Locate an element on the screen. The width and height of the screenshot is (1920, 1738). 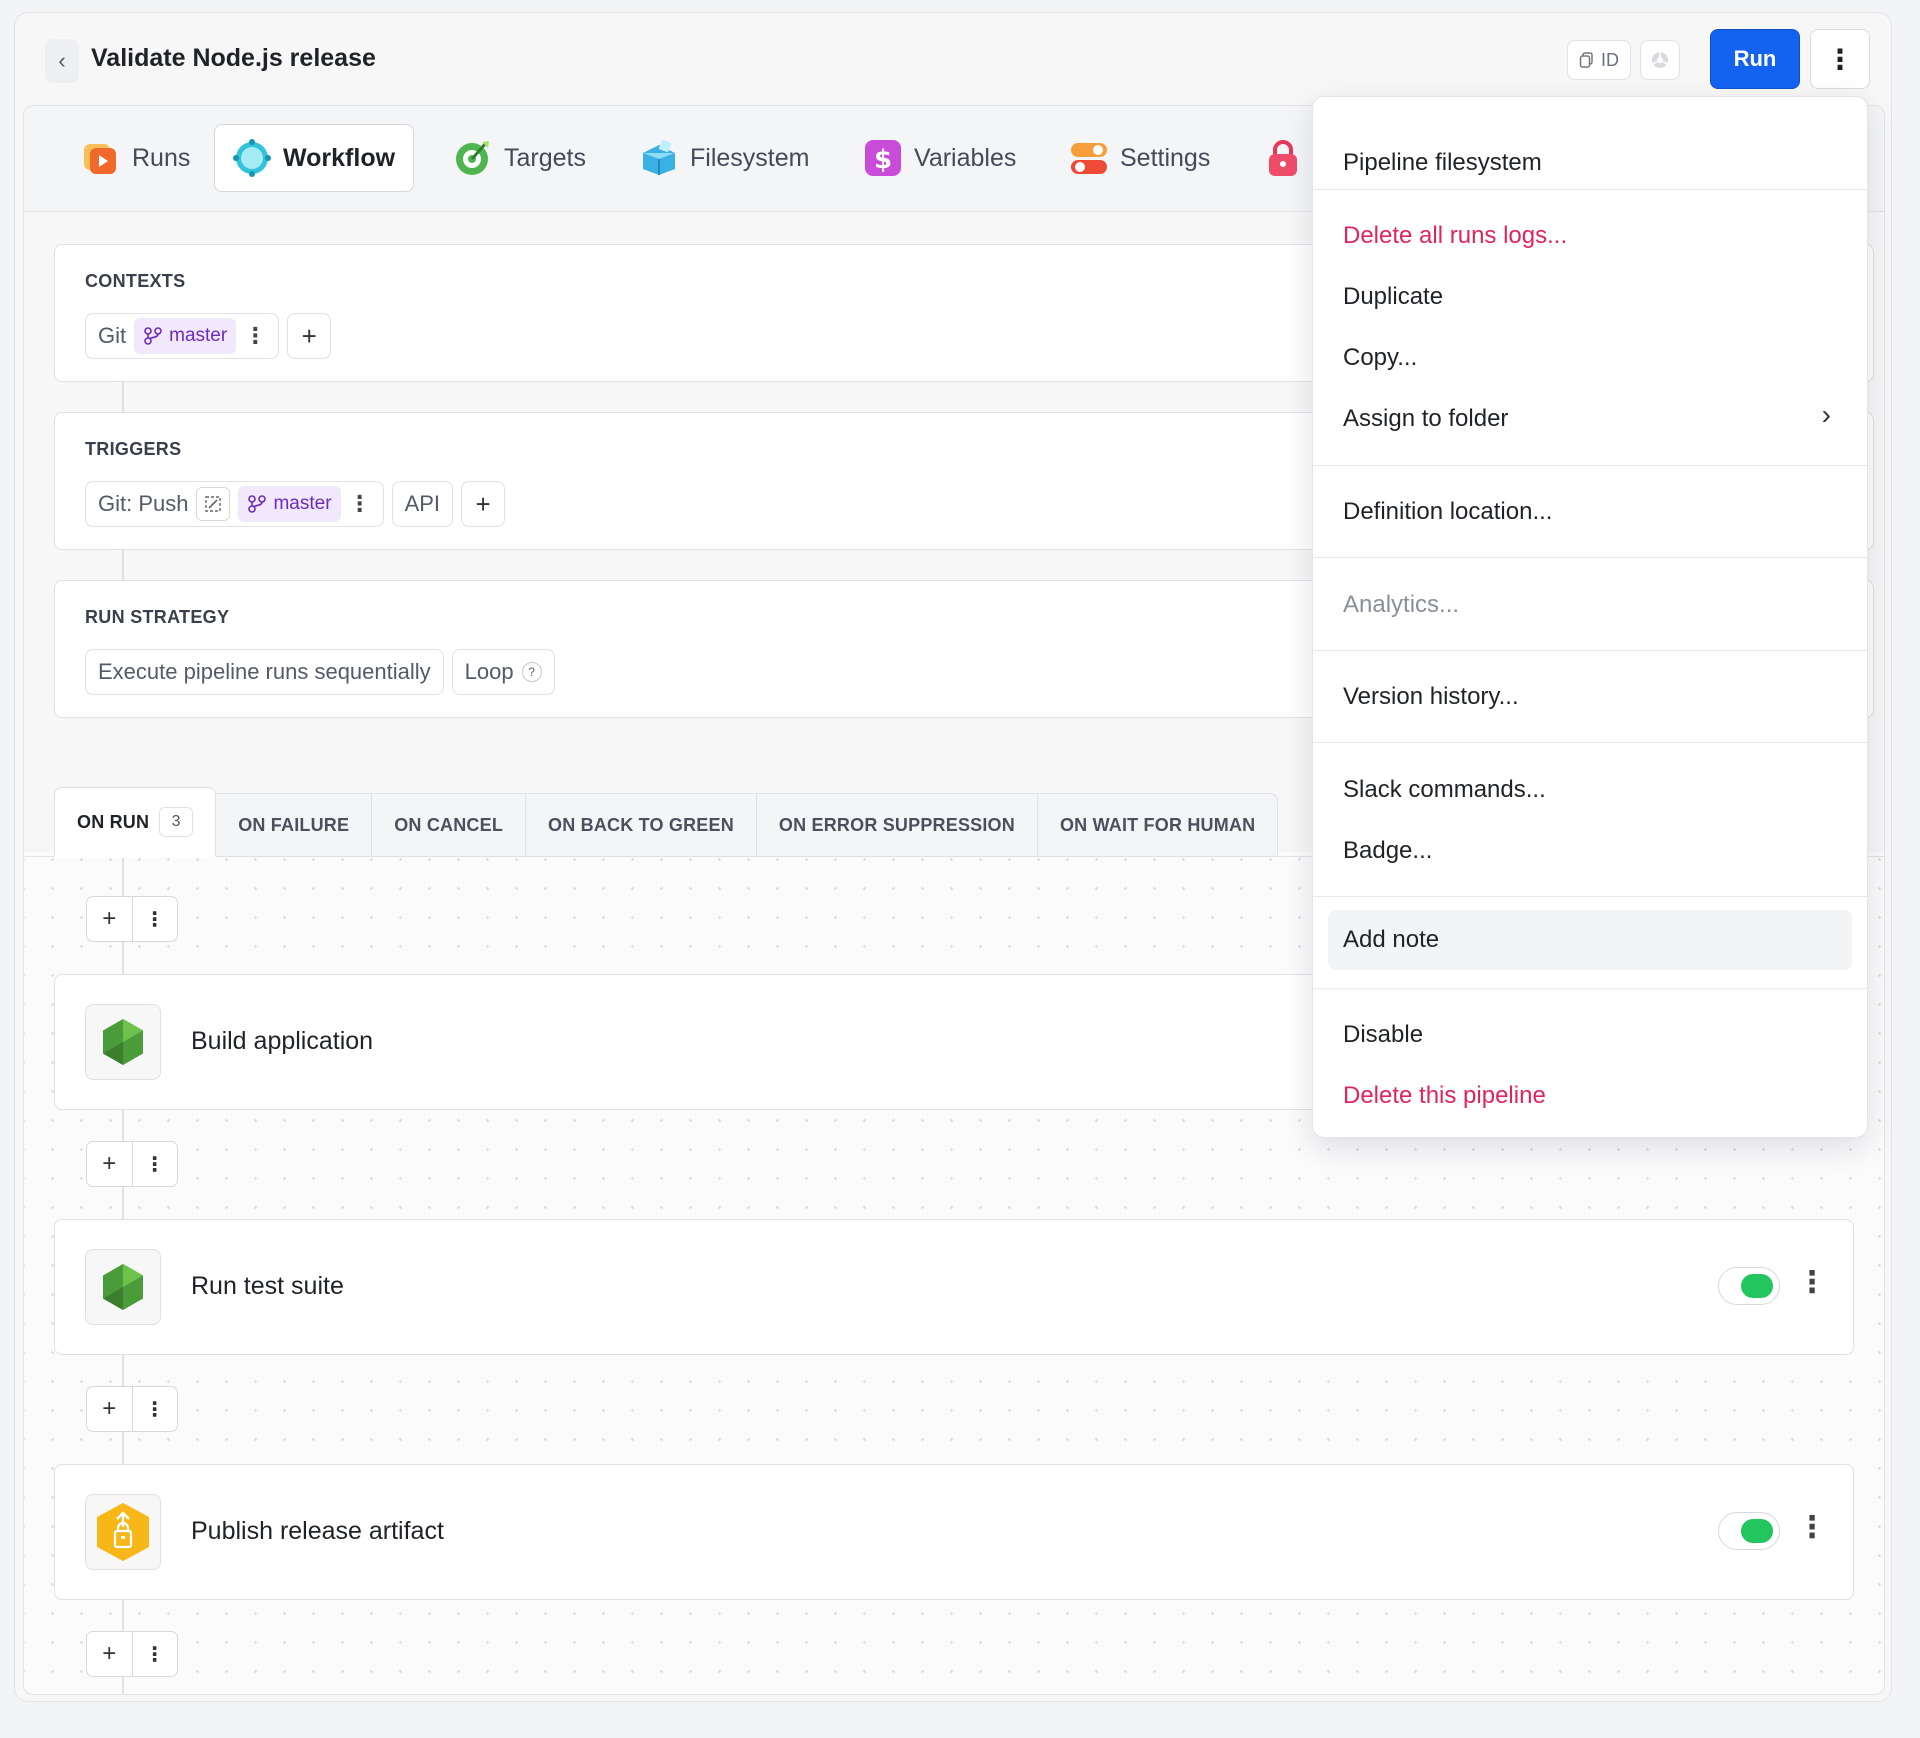
back-button: ‹ is located at coordinates (62, 61).